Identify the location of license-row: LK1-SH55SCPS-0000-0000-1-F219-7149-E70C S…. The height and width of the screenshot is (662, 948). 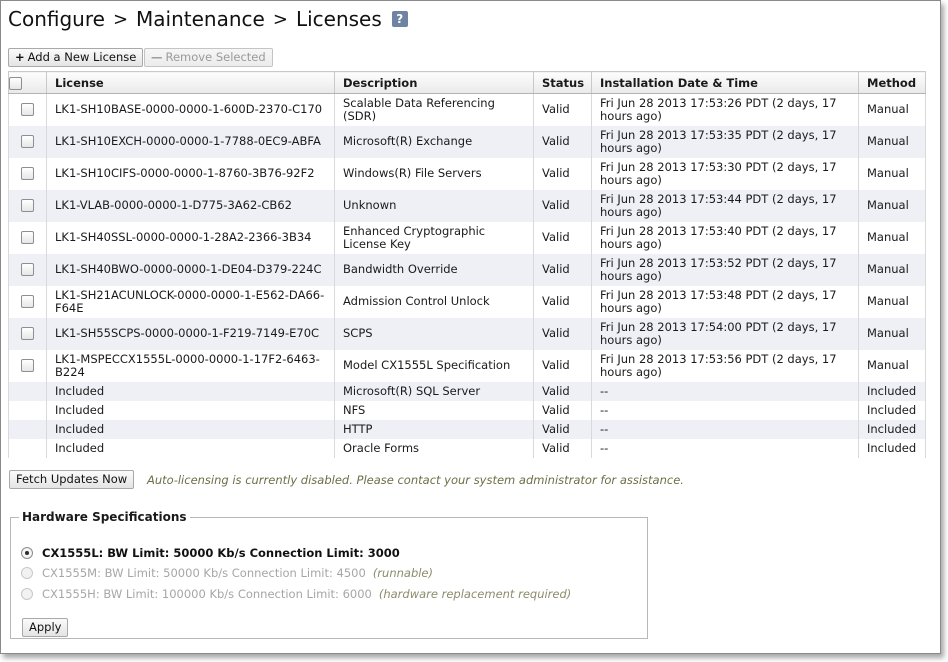
(467, 333).